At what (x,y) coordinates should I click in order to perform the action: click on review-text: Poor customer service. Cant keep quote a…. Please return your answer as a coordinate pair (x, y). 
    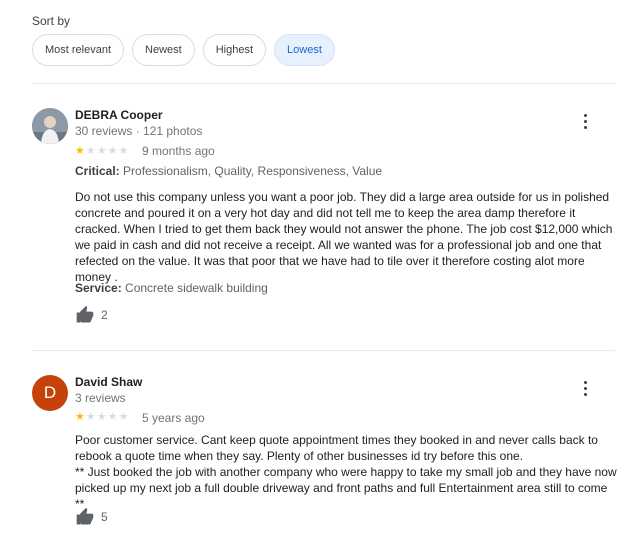
    Looking at the image, I should click on (346, 472).